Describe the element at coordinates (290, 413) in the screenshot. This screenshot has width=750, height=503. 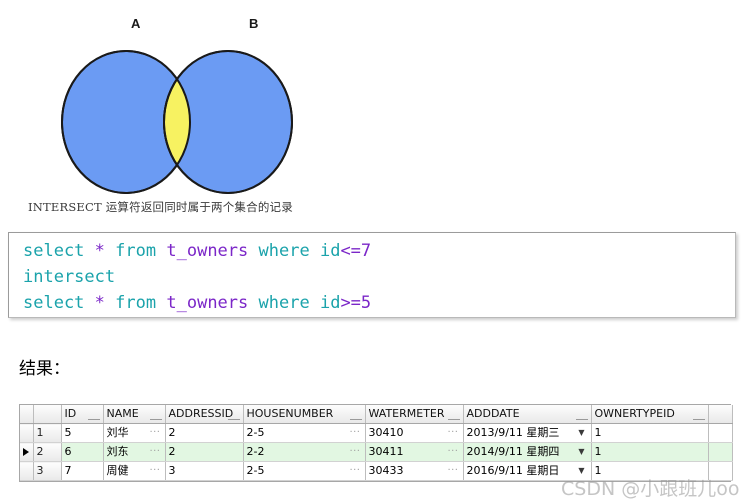
I see `column-header-housenumber-label: HOUSENUMBER` at that location.